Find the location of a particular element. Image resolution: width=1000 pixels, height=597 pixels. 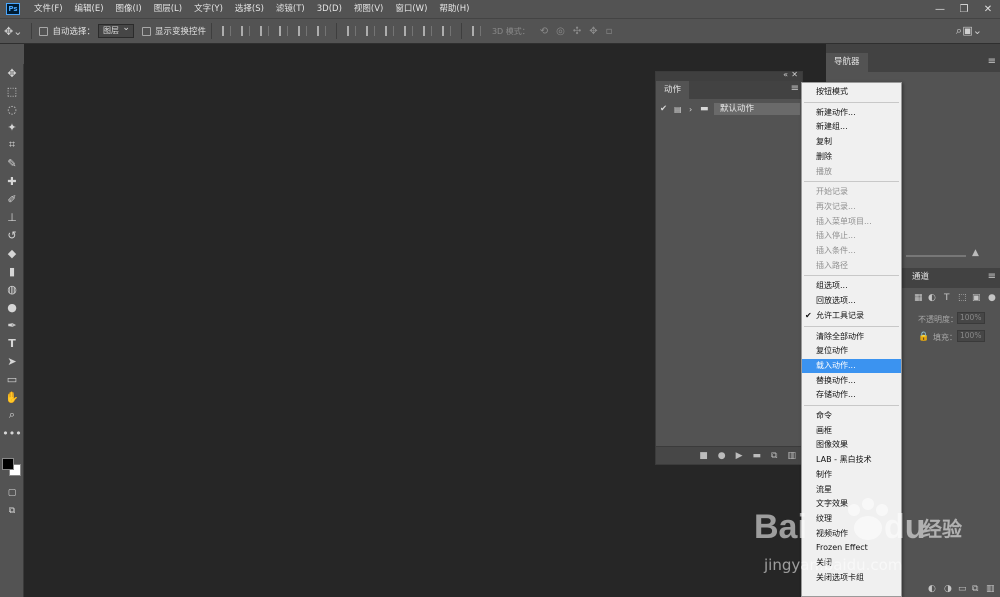

menu-item: 复位动作 is located at coordinates (851, 351).